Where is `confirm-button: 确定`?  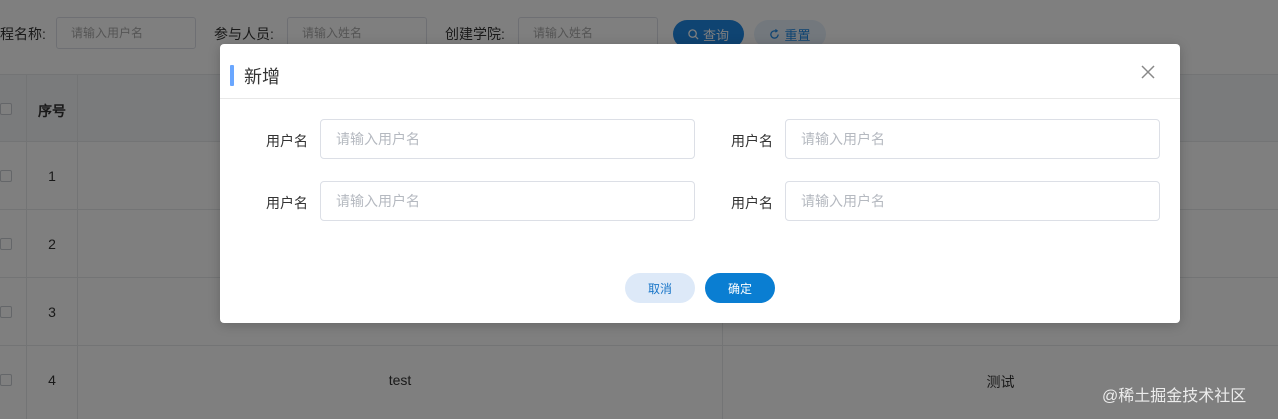
confirm-button: 确定 is located at coordinates (740, 288).